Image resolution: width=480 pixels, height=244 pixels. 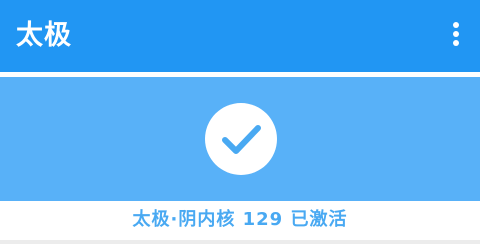 I want to click on status-check-badge, so click(x=241, y=139).